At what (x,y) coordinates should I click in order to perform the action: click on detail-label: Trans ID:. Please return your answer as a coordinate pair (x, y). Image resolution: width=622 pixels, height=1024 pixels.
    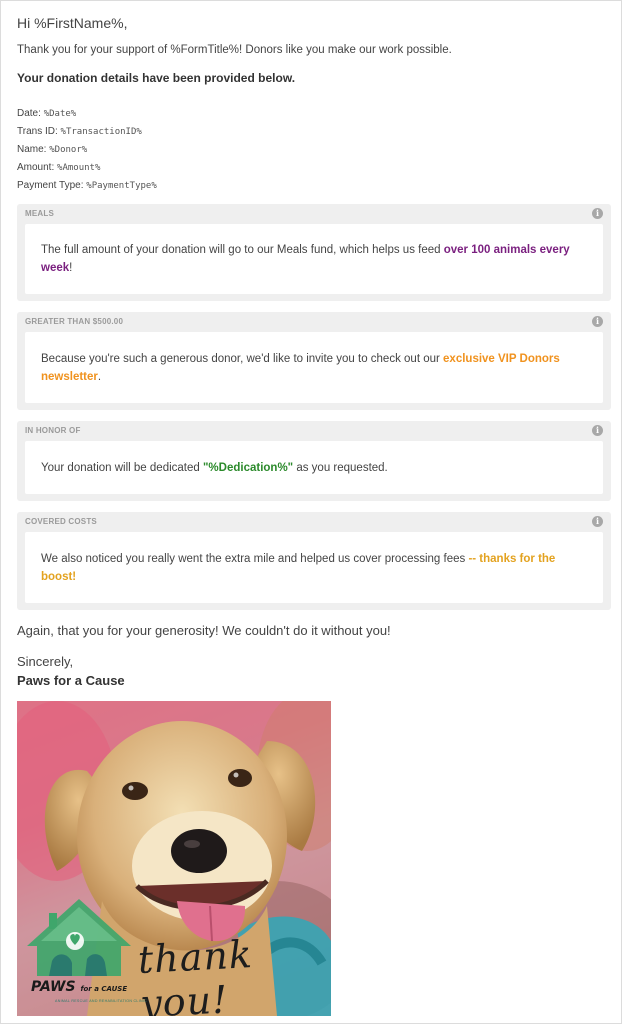
    Looking at the image, I should click on (39, 131).